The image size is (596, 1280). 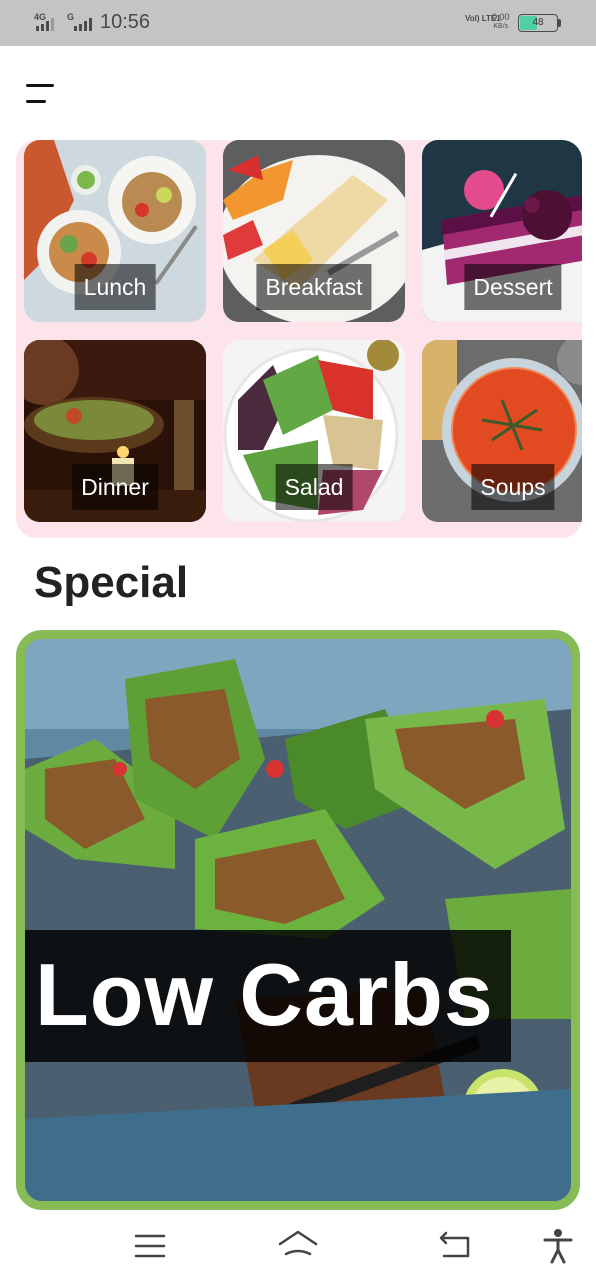 I want to click on category-tile-lunch: Lunch, so click(x=115, y=231).